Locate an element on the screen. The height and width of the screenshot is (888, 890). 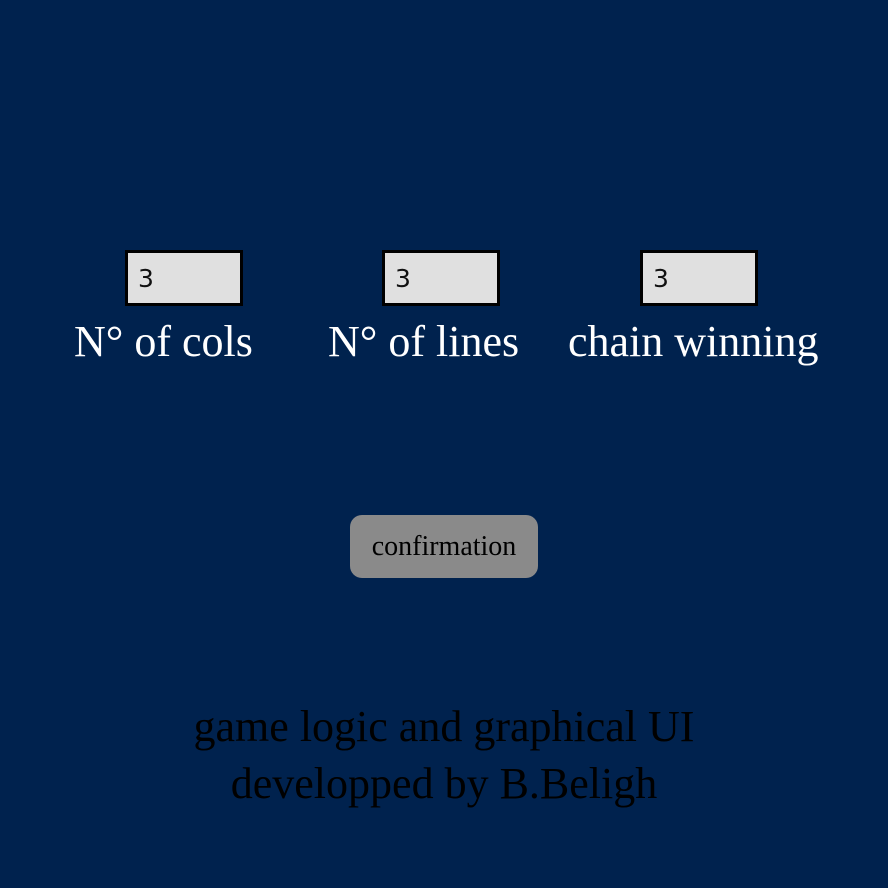
confirmation-button: confirmation is located at coordinates (444, 546).